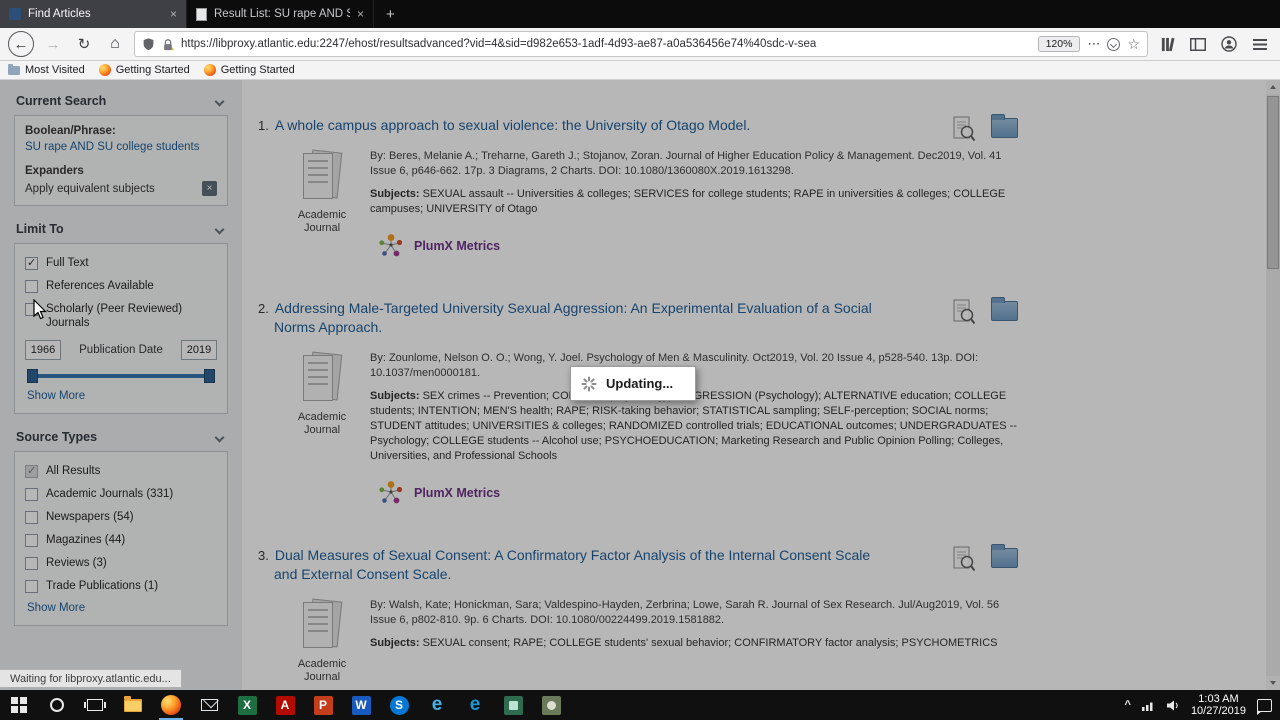  Describe the element at coordinates (1093, 44) in the screenshot. I see `page-actions-icon` at that location.